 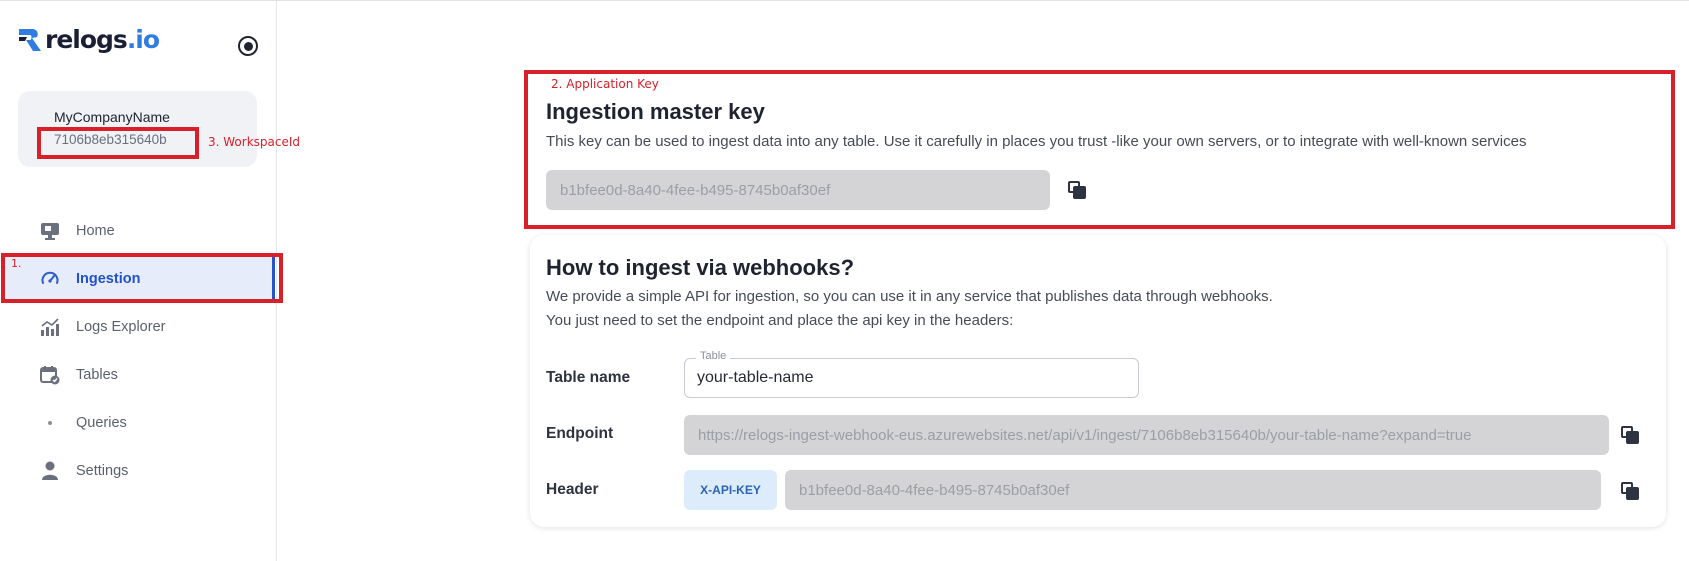 What do you see at coordinates (1078, 191) in the screenshot?
I see `copy-master-key-icon` at bounding box center [1078, 191].